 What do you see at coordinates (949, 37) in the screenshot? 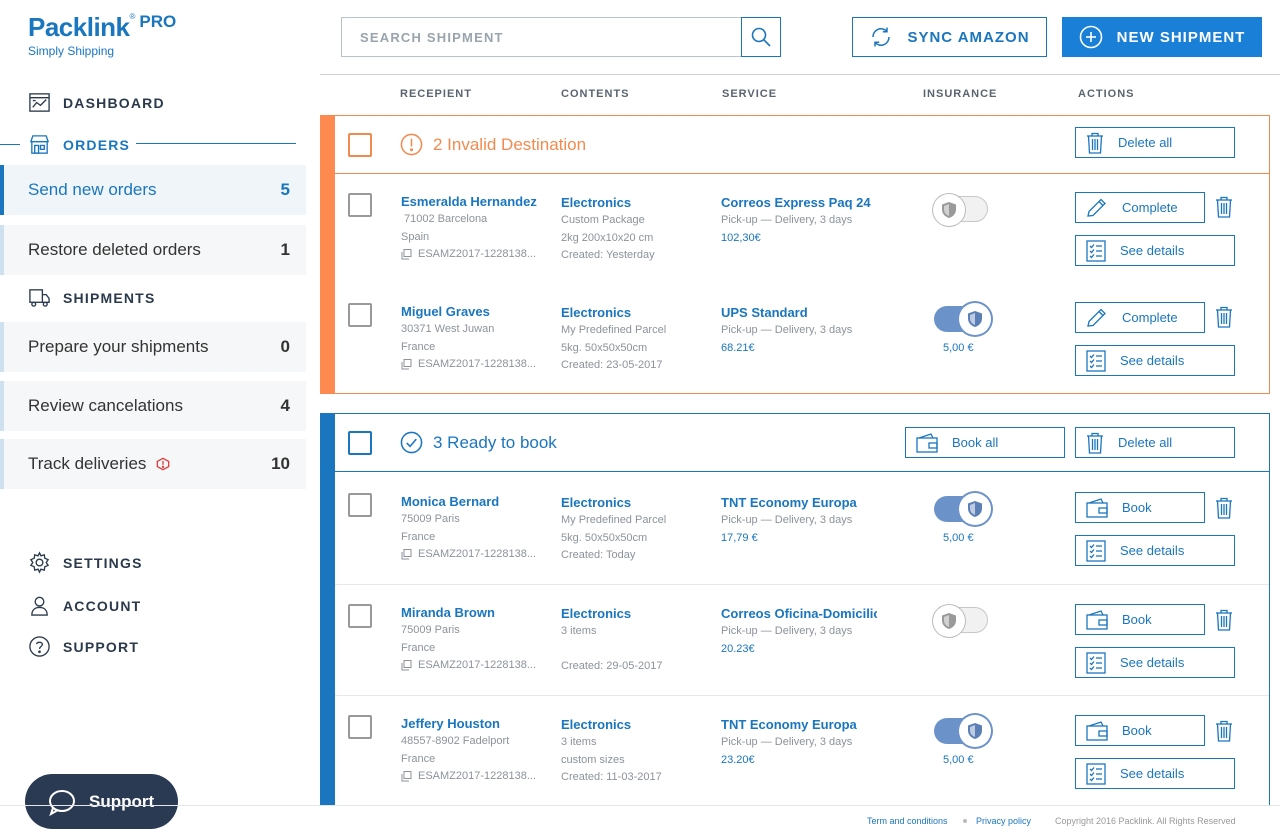
I see `sync-amazon-button: SYNC AMAZON` at bounding box center [949, 37].